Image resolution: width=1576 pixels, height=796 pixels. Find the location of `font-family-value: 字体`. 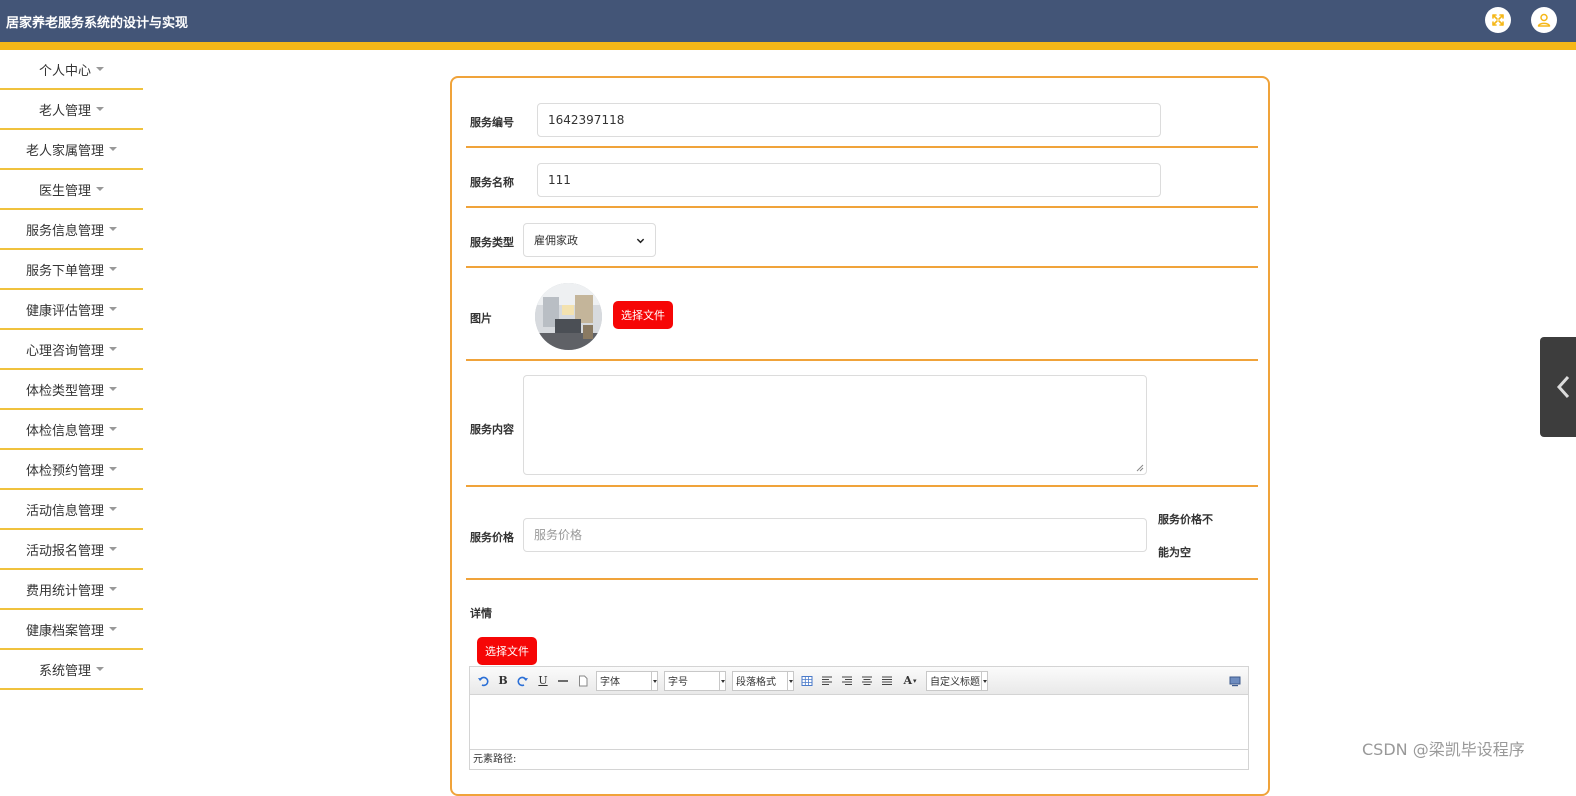

font-family-value: 字体 is located at coordinates (610, 682).